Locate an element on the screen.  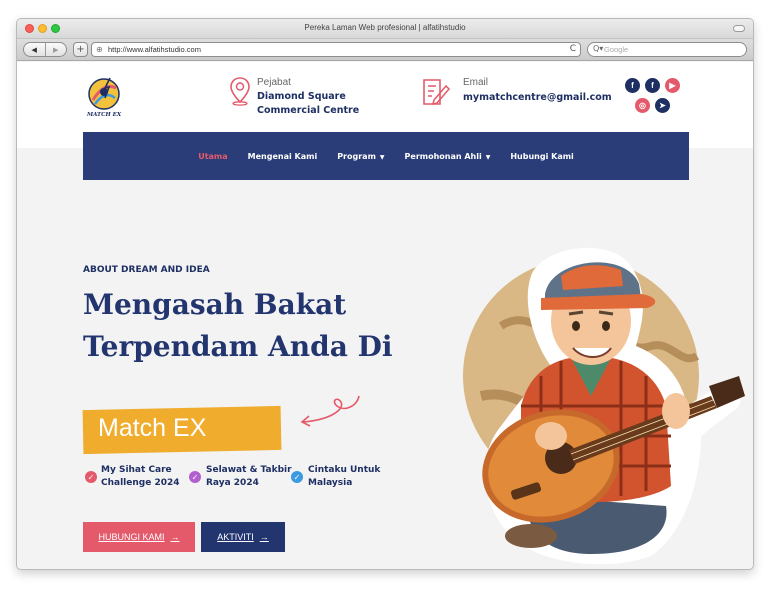
search-field: Q▾ Google is located at coordinates (667, 49).